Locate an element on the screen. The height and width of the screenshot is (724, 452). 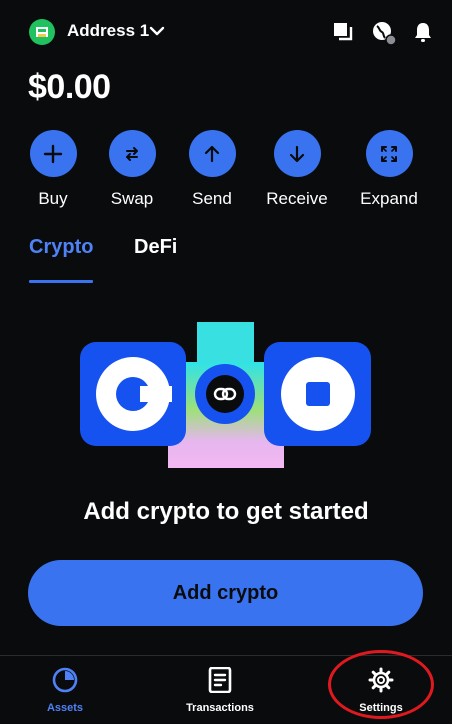
nav-label-settings: Settings is located at coordinates (381, 708).